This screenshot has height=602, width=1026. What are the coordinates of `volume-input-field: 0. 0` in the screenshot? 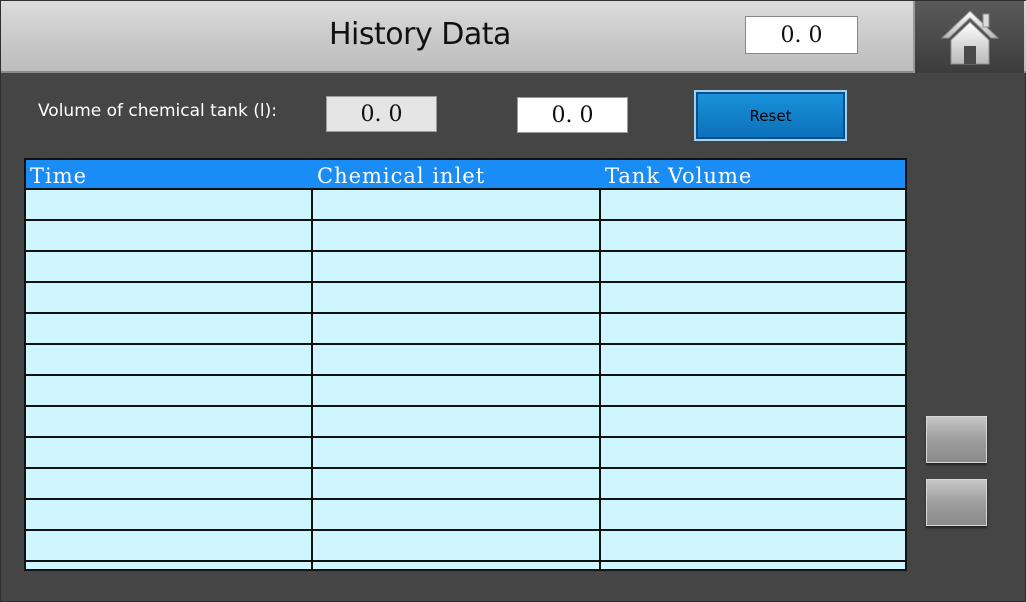 It's located at (572, 115).